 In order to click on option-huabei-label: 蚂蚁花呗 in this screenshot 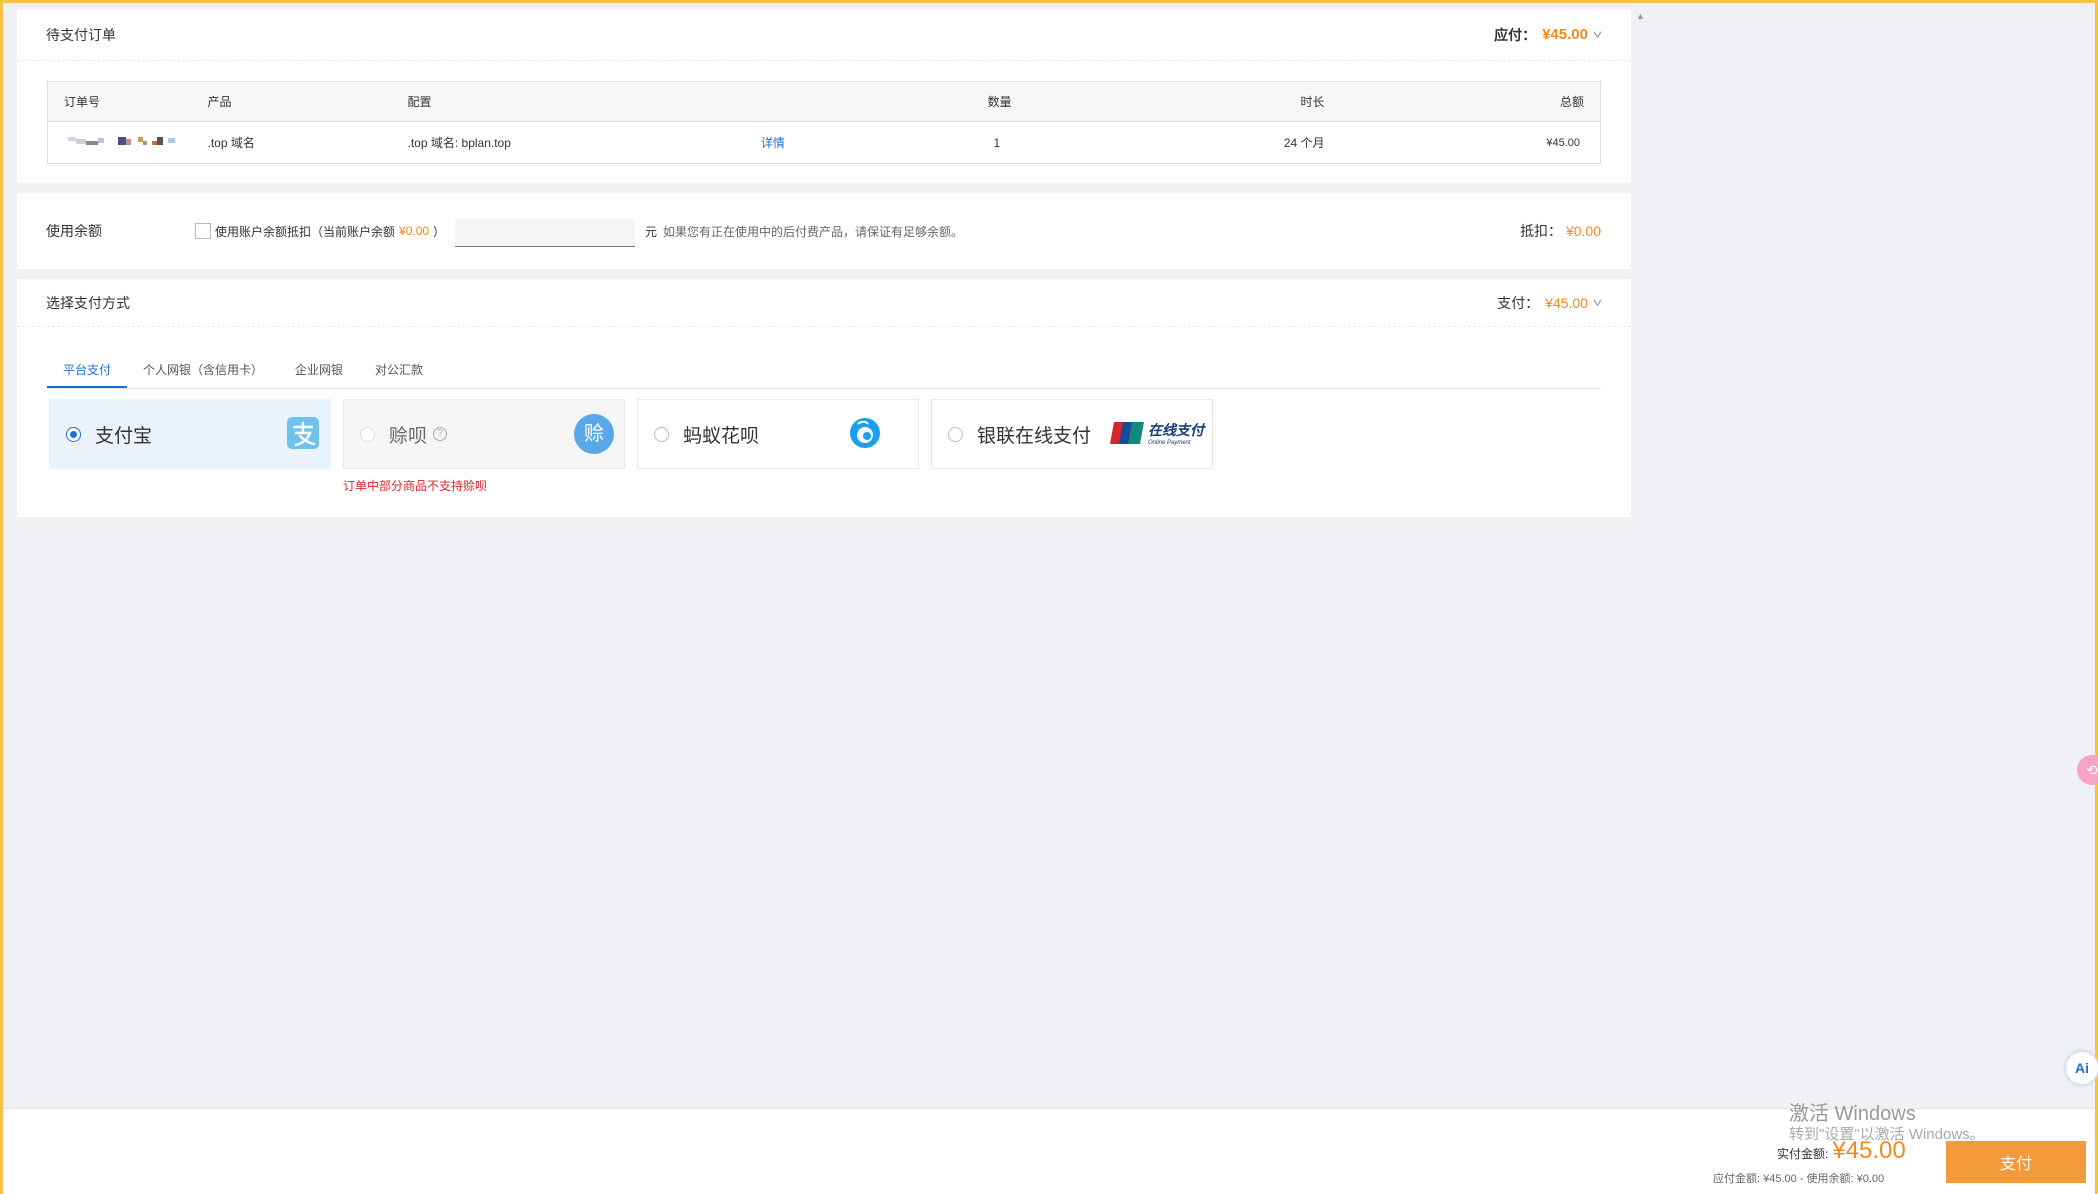, I will do `click(721, 436)`.